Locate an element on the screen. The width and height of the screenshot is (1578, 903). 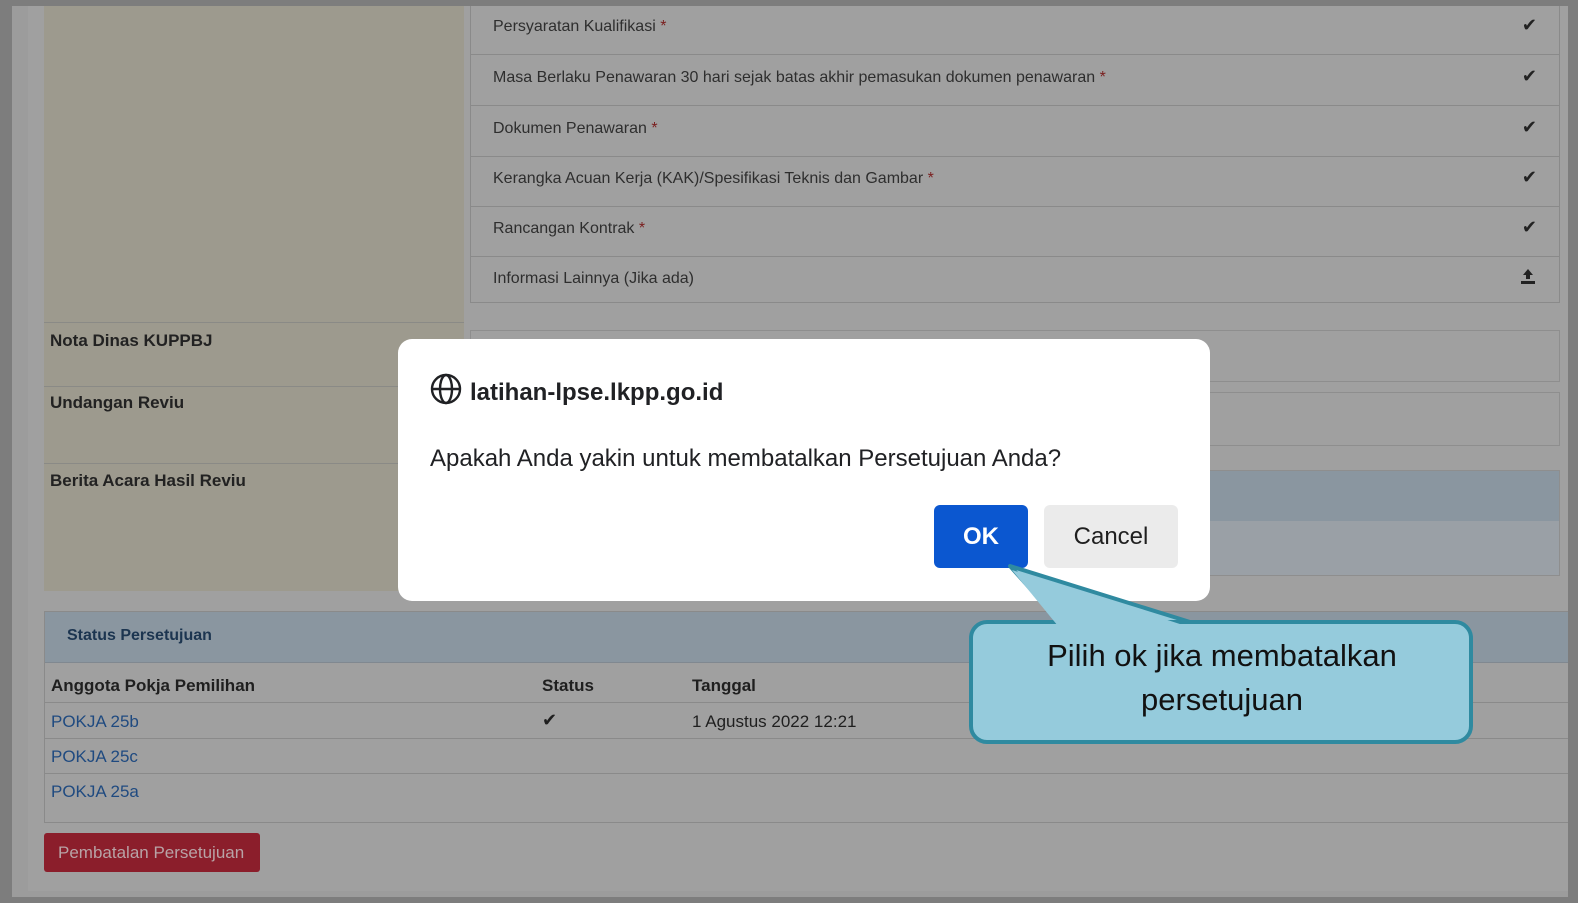
checklist-row: Persyaratan Kualifikasi * ✔ is located at coordinates (1015, 30).